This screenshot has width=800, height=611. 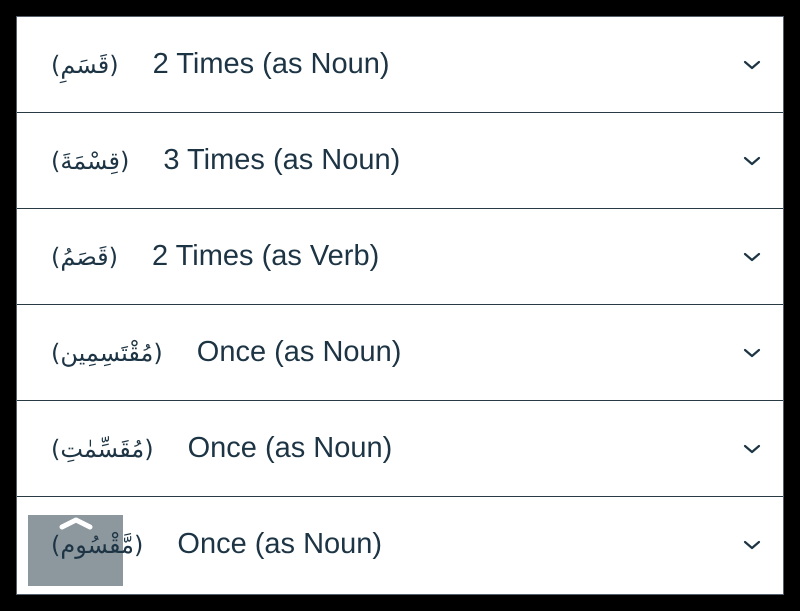 What do you see at coordinates (85, 64) in the screenshot?
I see `arabic-word: (قَسَمِ)` at bounding box center [85, 64].